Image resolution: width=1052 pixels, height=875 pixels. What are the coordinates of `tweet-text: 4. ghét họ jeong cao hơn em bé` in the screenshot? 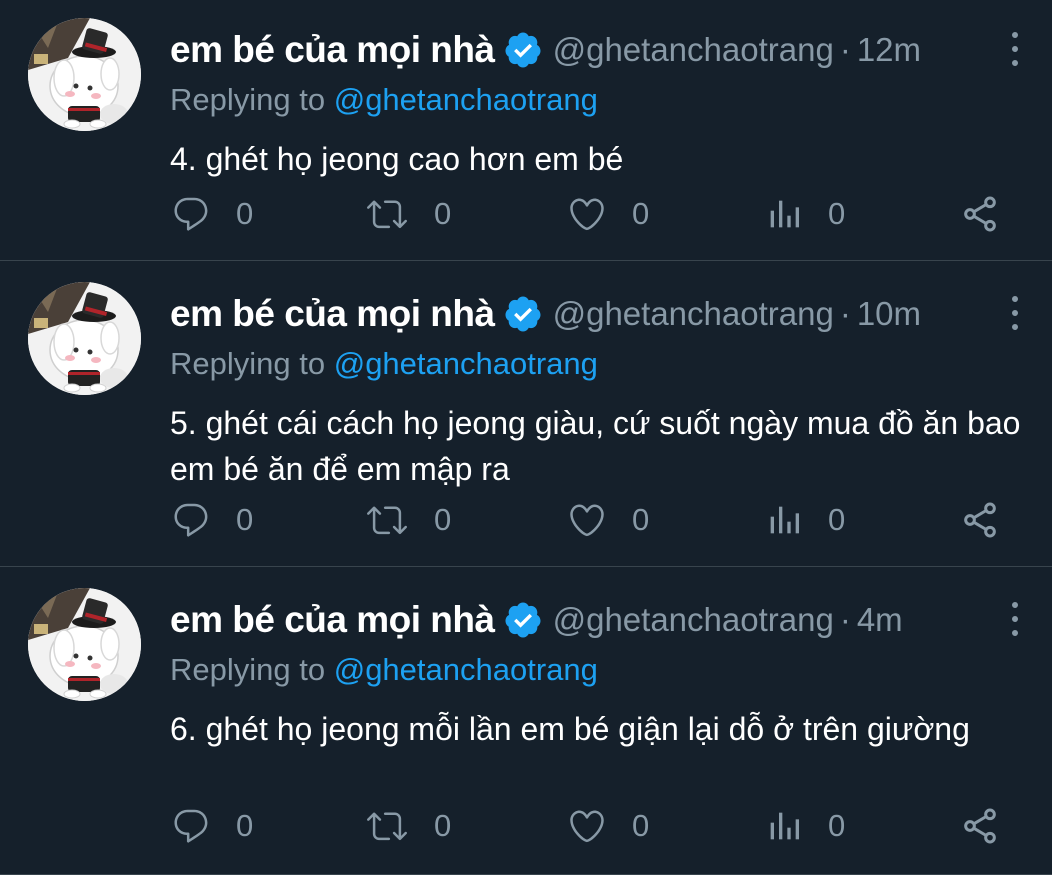 It's located at (397, 159).